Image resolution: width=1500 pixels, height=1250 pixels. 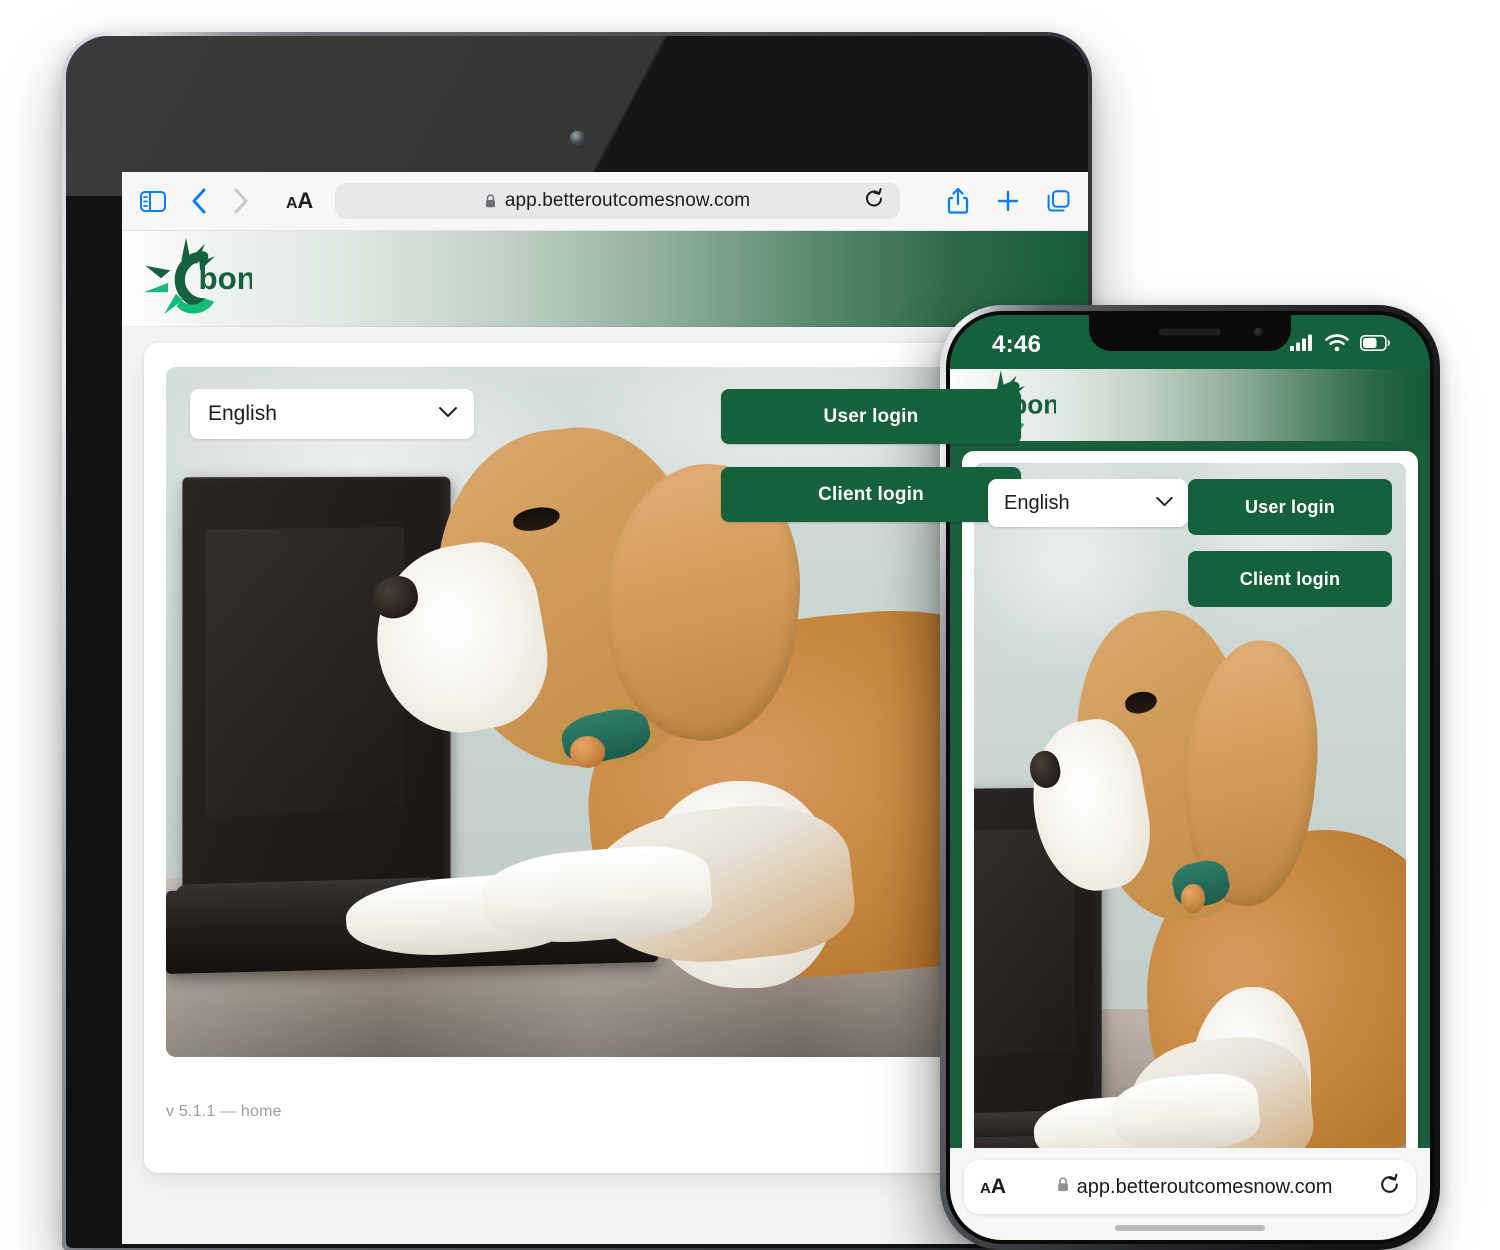 I want to click on safari-toolbar: AA app.betteroutcomesnow.com, so click(x=605, y=201).